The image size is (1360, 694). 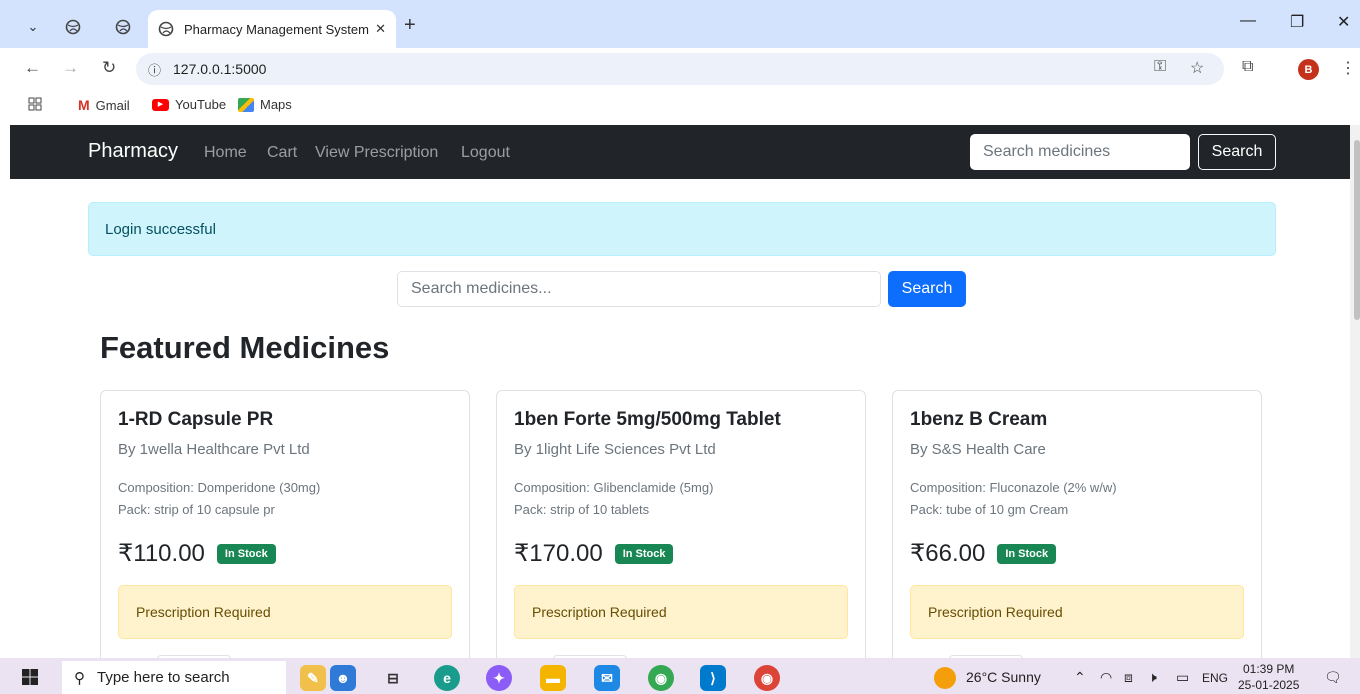 What do you see at coordinates (948, 553) in the screenshot?
I see `medicine-price: ₹66.00` at bounding box center [948, 553].